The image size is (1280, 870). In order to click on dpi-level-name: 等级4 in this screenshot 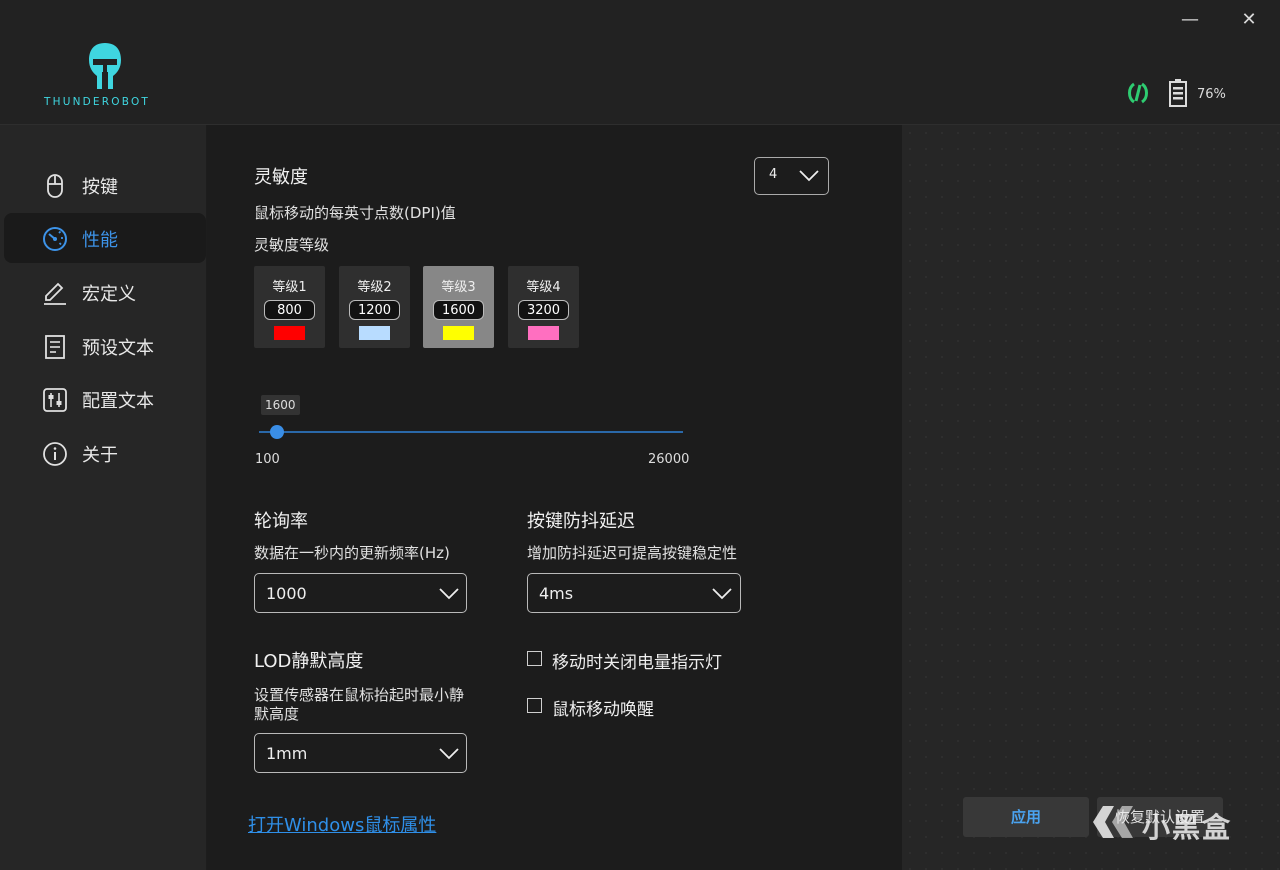, I will do `click(543, 287)`.